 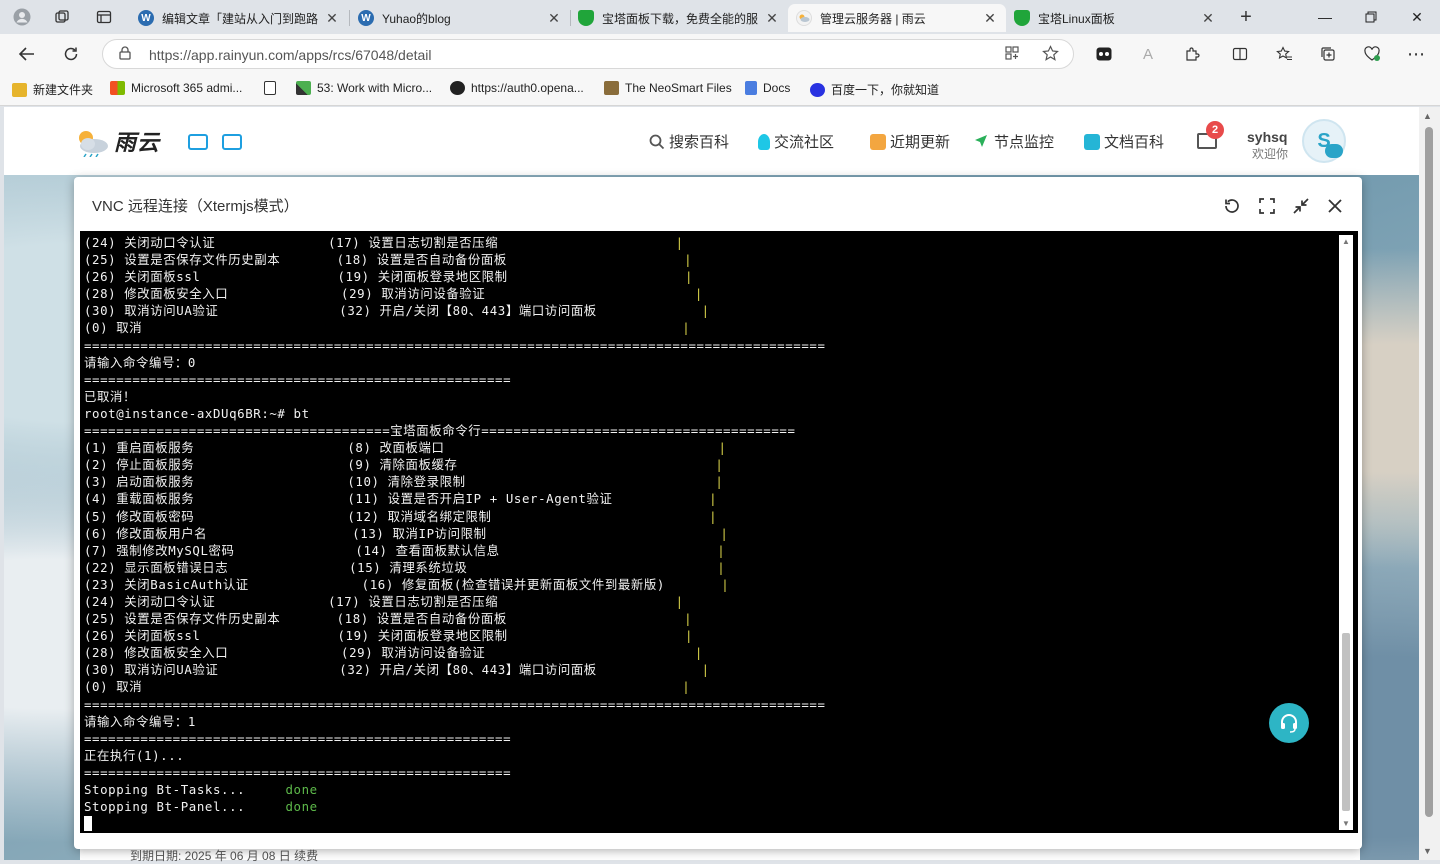 What do you see at coordinates (239, 18) in the screenshot?
I see `tab-edit-article: W 编辑文章「建站从入门到跑路 ✕` at bounding box center [239, 18].